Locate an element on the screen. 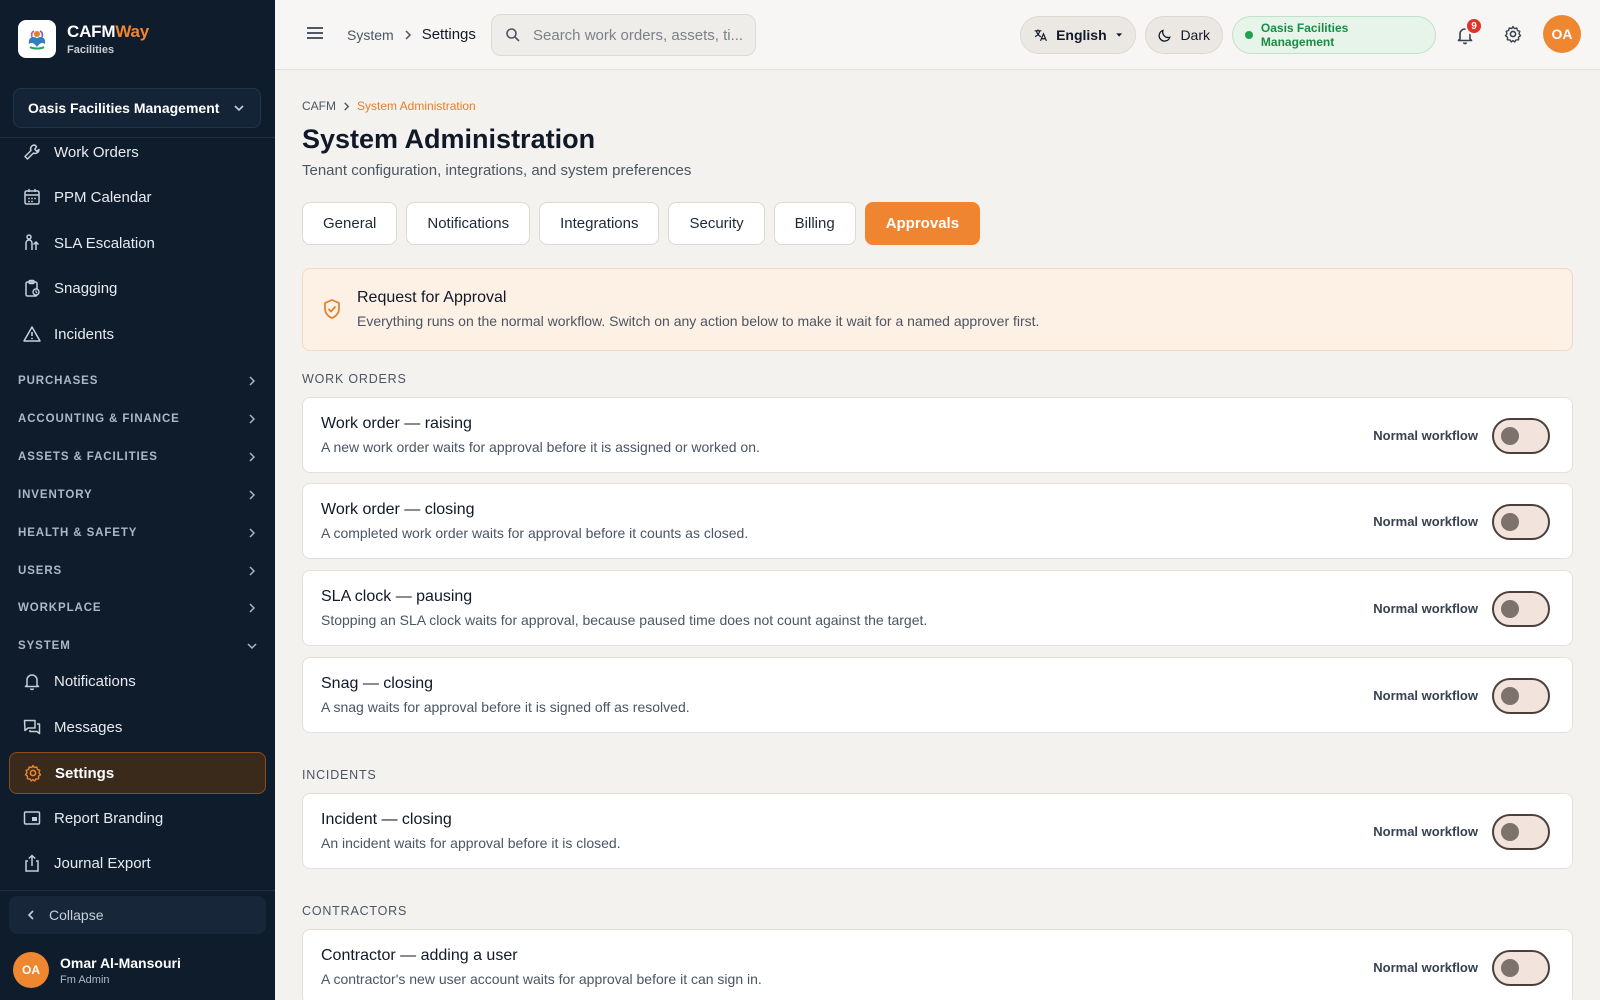 This screenshot has width=1600, height=1000. sidebar-item-snagging: Snagging is located at coordinates (137, 288).